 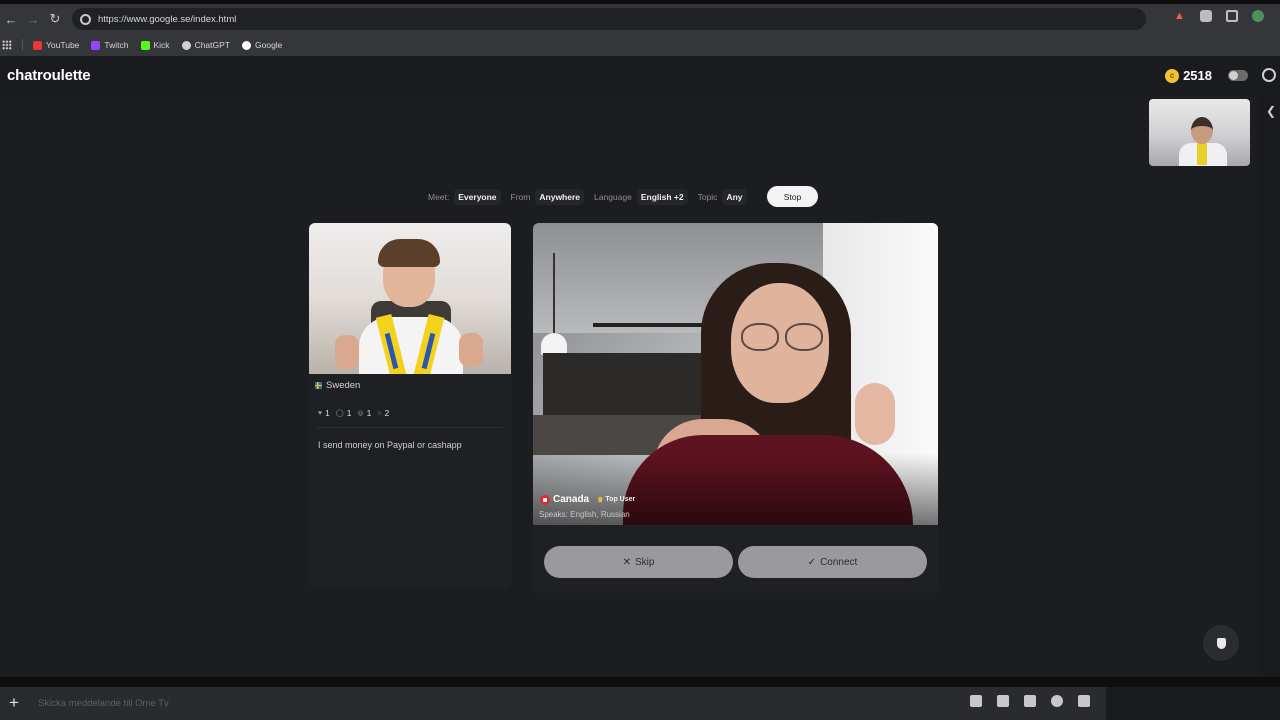 What do you see at coordinates (735, 374) in the screenshot?
I see `partner-video-feed` at bounding box center [735, 374].